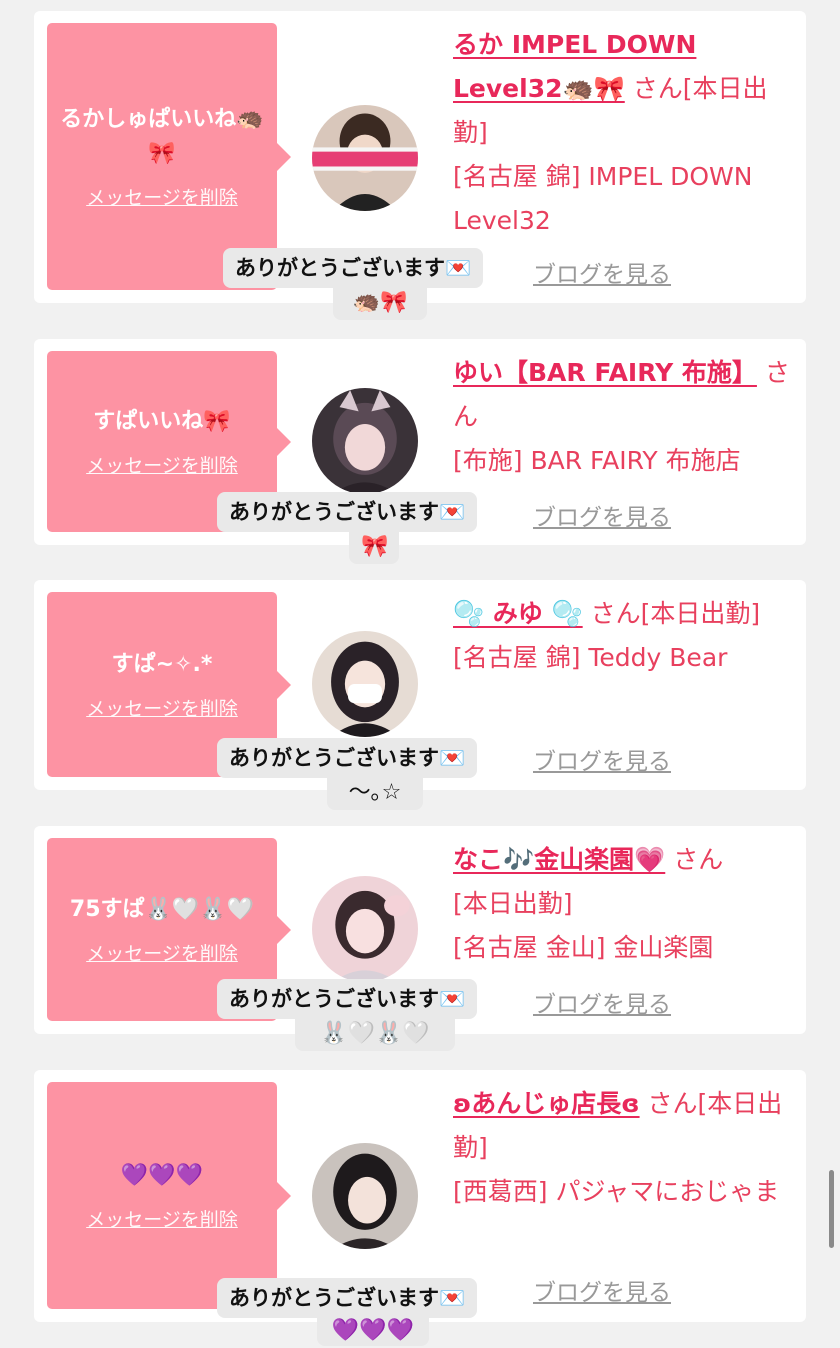 The width and height of the screenshot is (840, 1348). What do you see at coordinates (597, 460) in the screenshot?
I see `shop-info: [布施] BAR FAIRY 布施店` at bounding box center [597, 460].